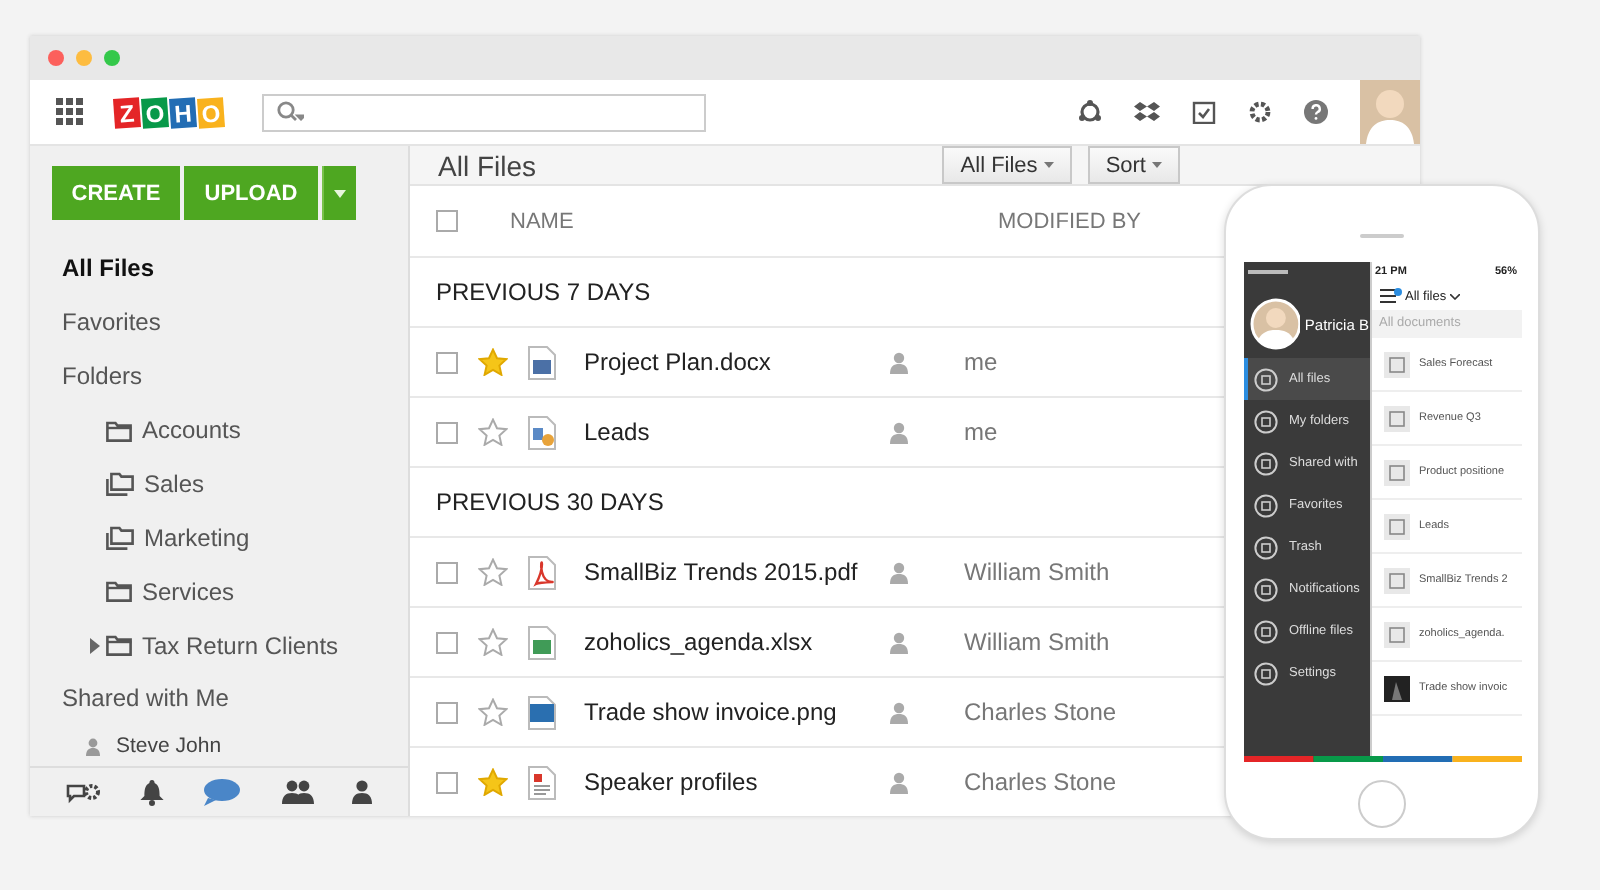  Describe the element at coordinates (1382, 804) in the screenshot. I see `home-button` at that location.